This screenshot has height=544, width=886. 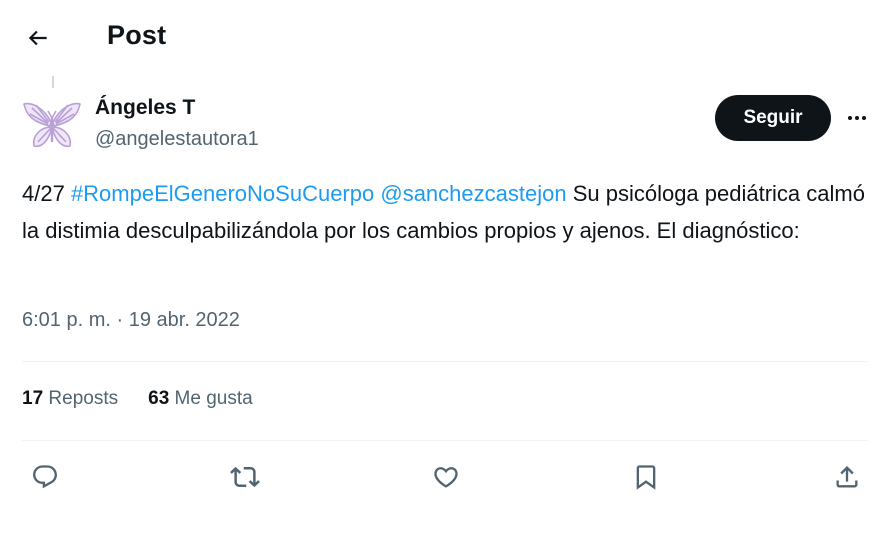 I want to click on repost-button, so click(x=245, y=477).